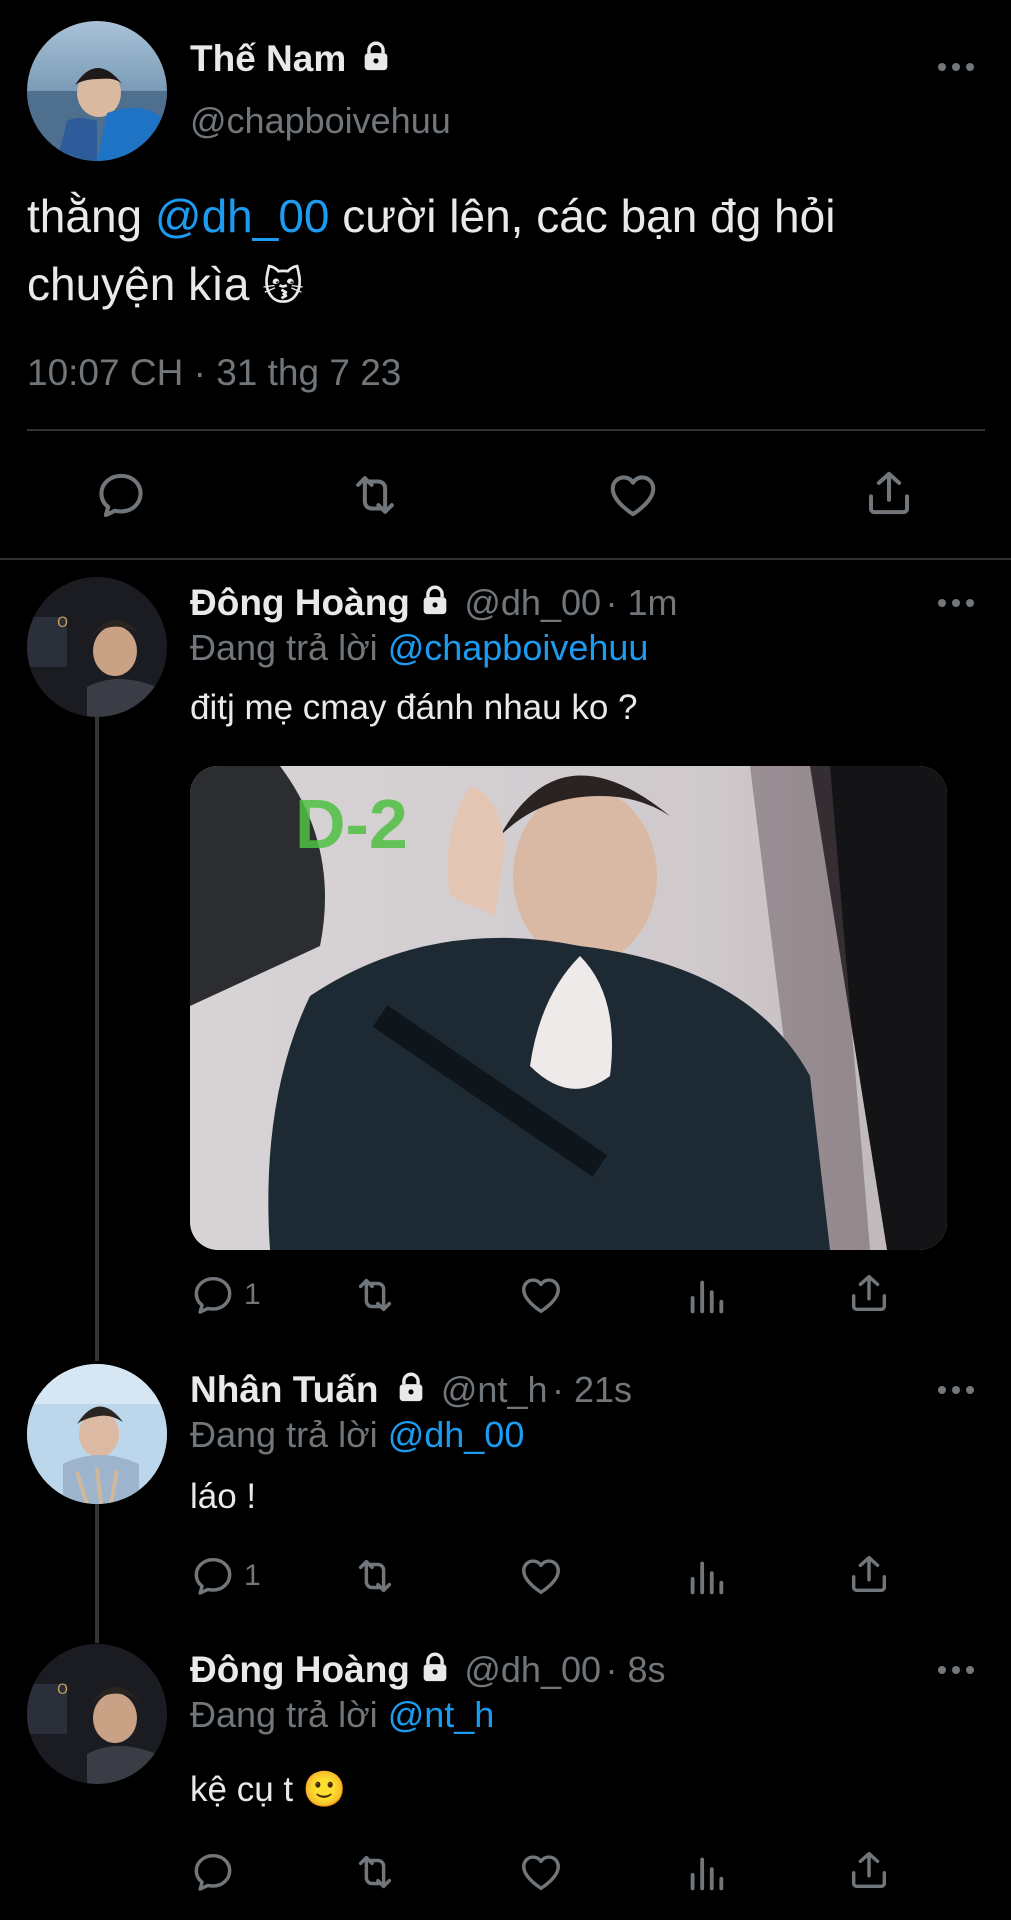 The height and width of the screenshot is (1920, 1011). Describe the element at coordinates (242, 1789) in the screenshot. I see `reply-text-body: kệ cụ t` at that location.